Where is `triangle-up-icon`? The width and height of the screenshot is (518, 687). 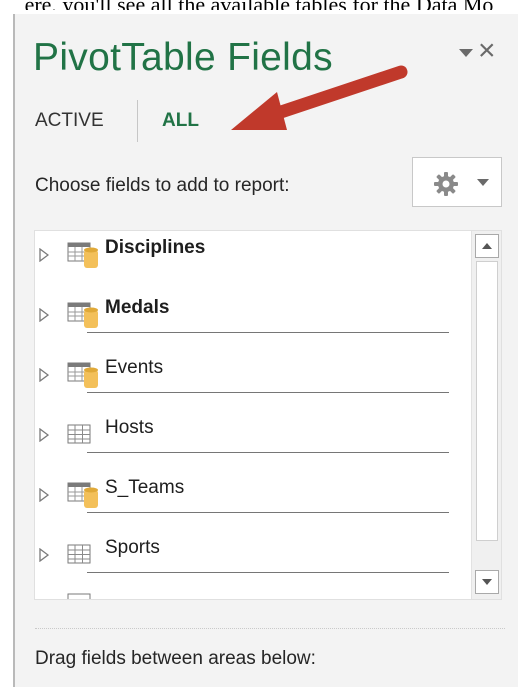 triangle-up-icon is located at coordinates (487, 246).